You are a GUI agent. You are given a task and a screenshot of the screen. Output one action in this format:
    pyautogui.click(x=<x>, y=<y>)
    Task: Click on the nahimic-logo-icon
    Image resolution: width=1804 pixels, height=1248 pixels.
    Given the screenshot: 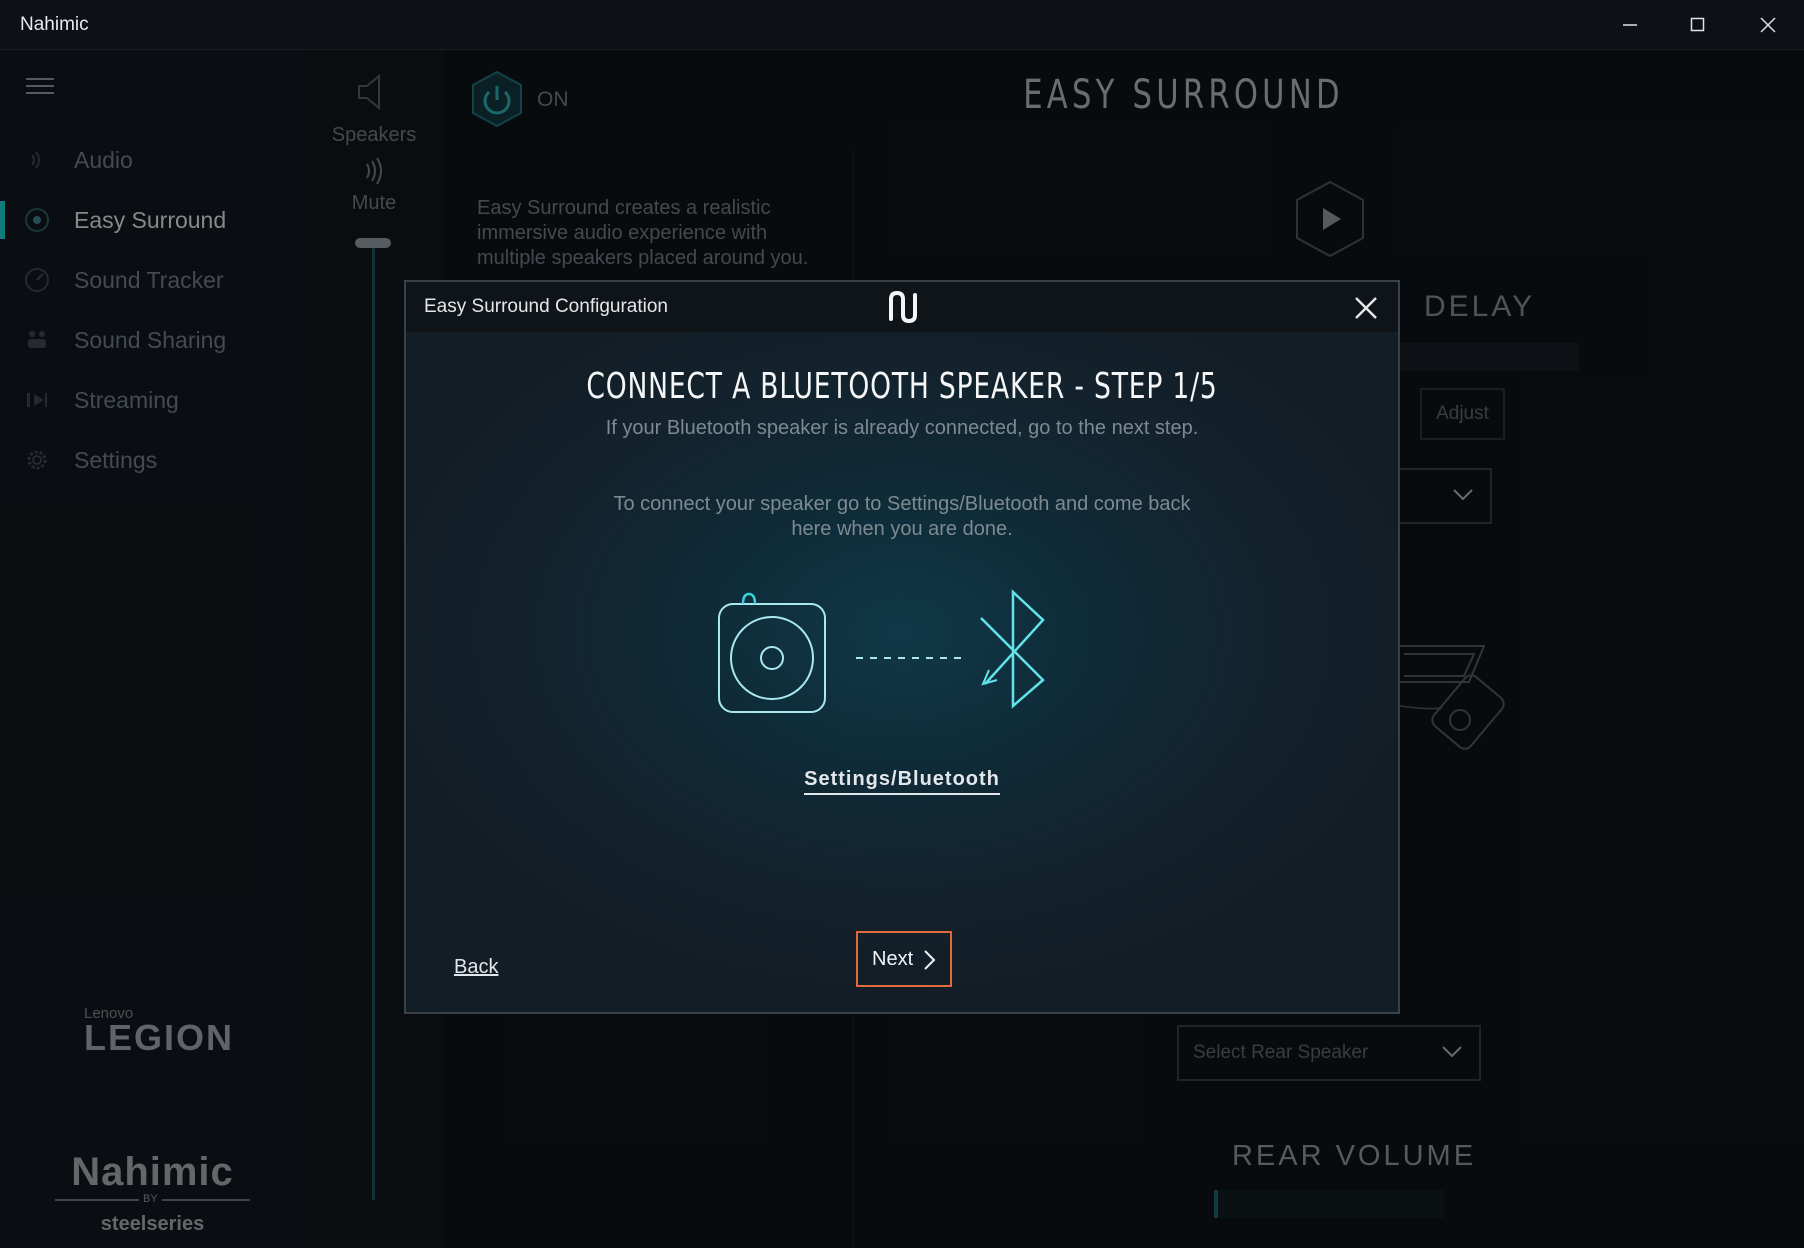 What is the action you would take?
    pyautogui.click(x=903, y=307)
    